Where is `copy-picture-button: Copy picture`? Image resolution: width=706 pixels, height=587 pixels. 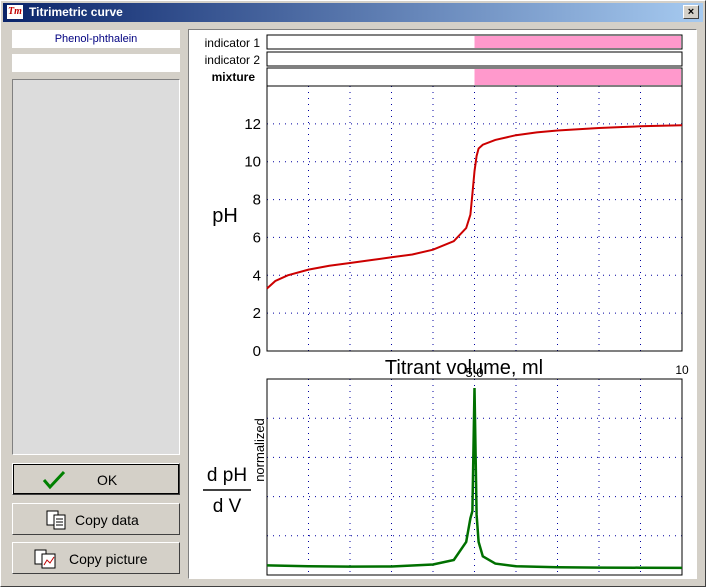 copy-picture-button: Copy picture is located at coordinates (96, 558).